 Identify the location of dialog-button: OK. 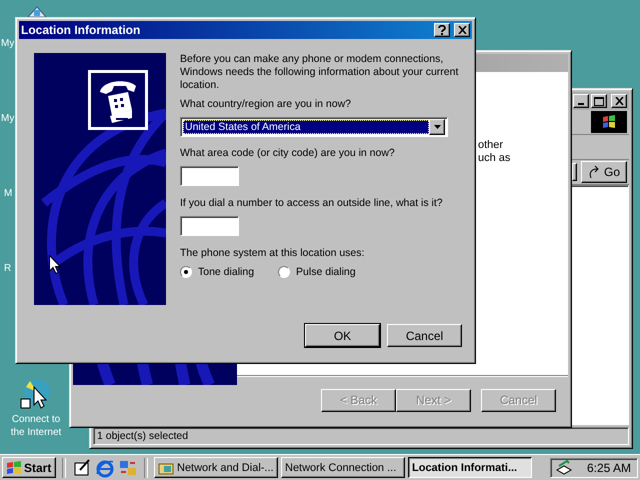
(342, 335).